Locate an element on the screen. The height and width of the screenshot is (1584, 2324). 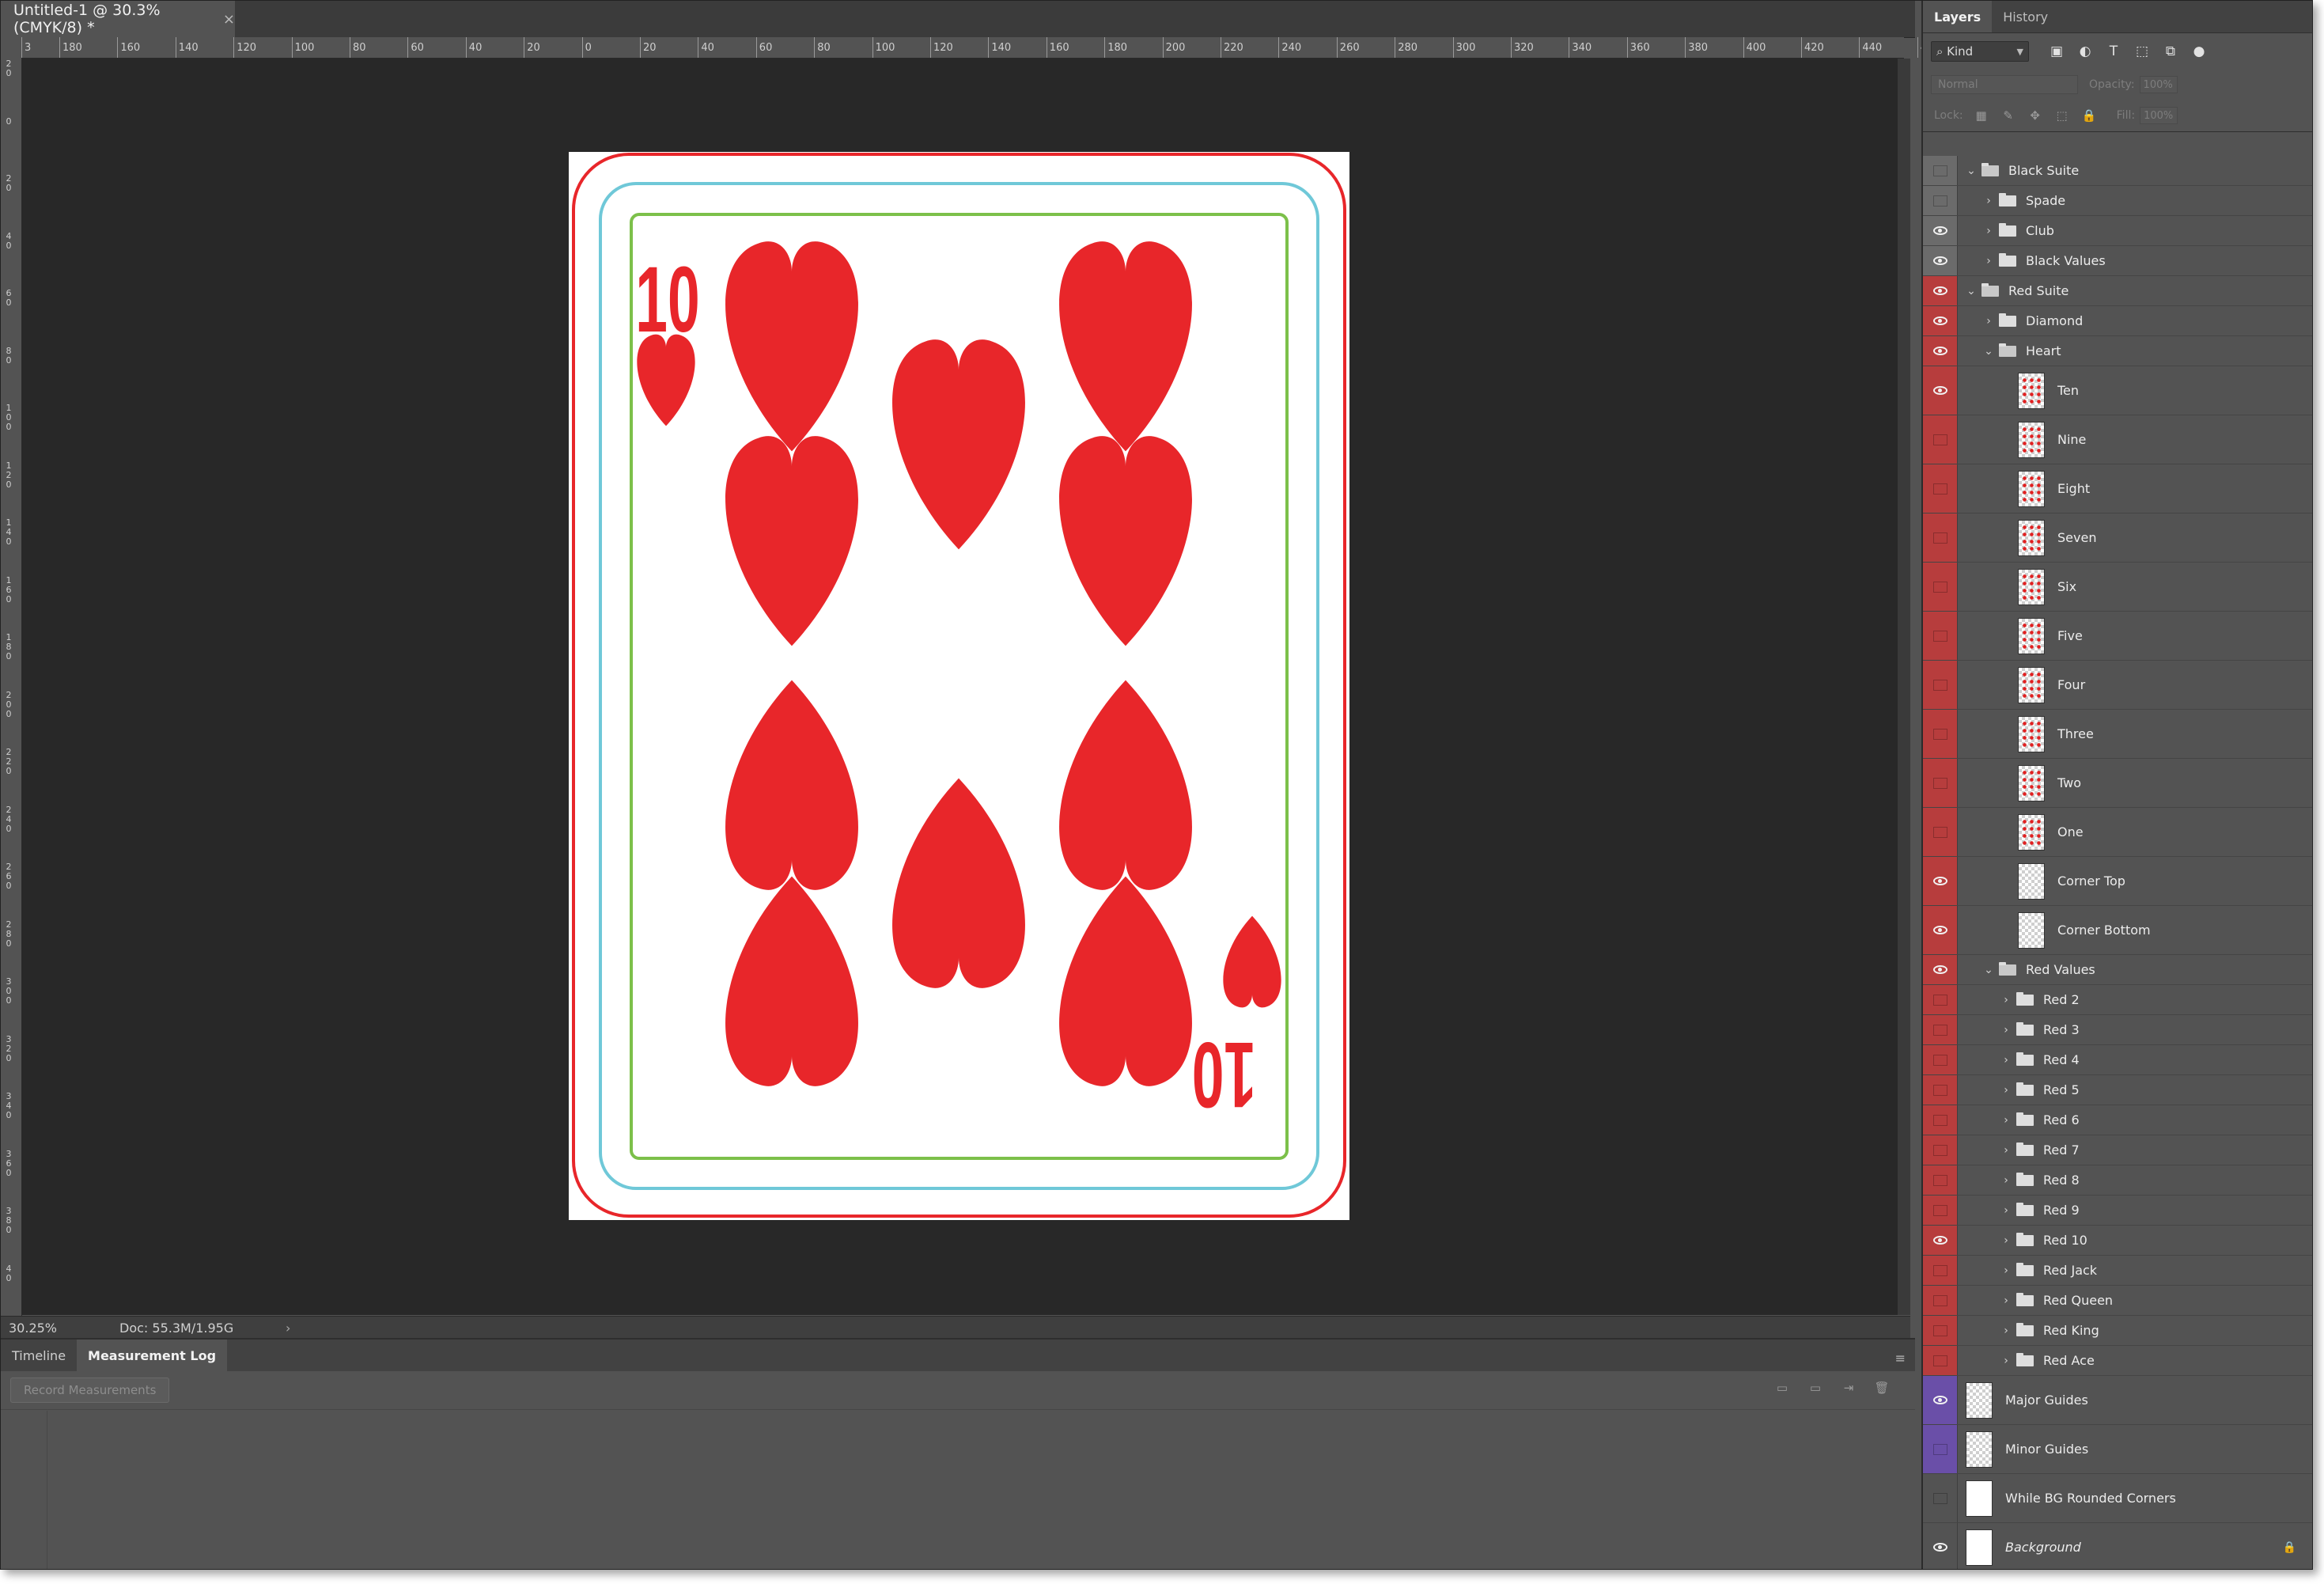
adjustment-layer-filter-icon: ◐ is located at coordinates (2085, 51).